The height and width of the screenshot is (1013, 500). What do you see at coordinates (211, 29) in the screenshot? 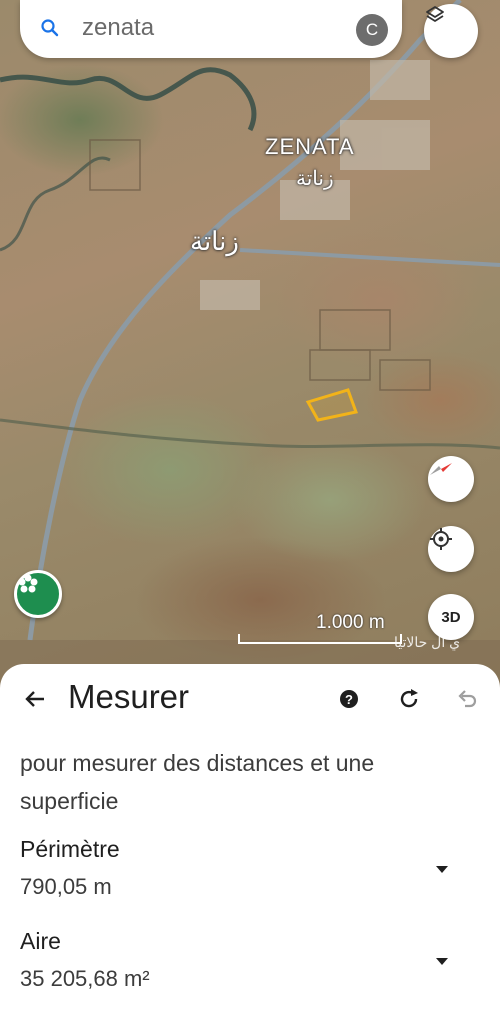
I see `search-bar: zenata C` at bounding box center [211, 29].